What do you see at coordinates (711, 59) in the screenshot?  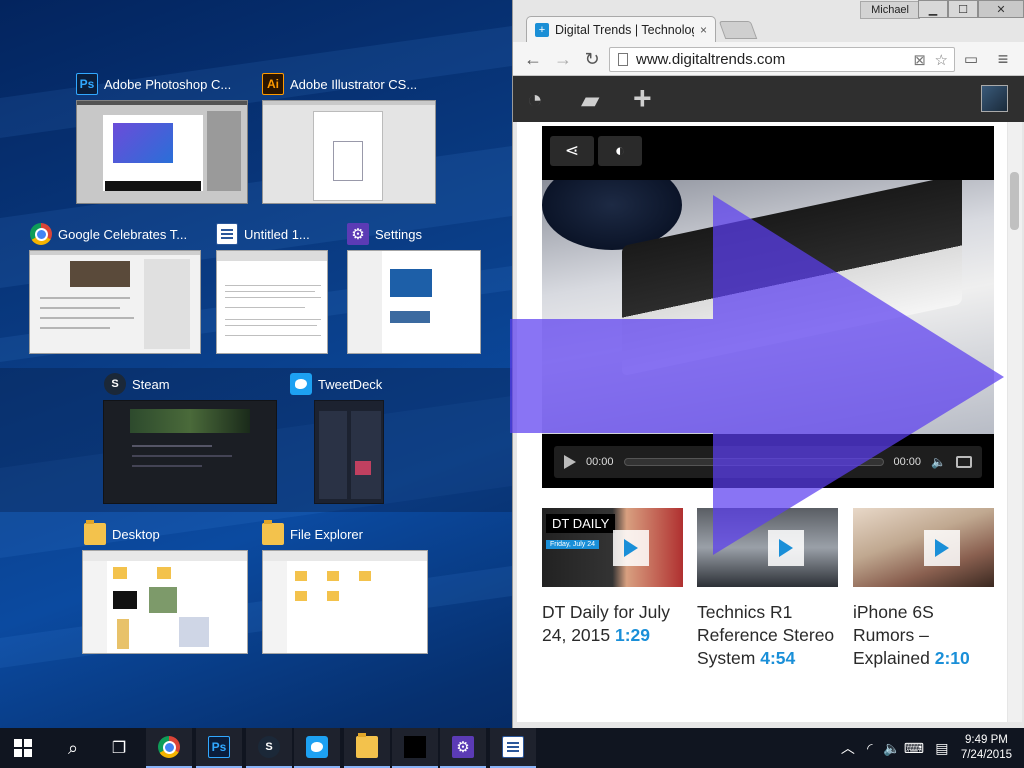 I see `url-text: www.digitaltrends.com` at bounding box center [711, 59].